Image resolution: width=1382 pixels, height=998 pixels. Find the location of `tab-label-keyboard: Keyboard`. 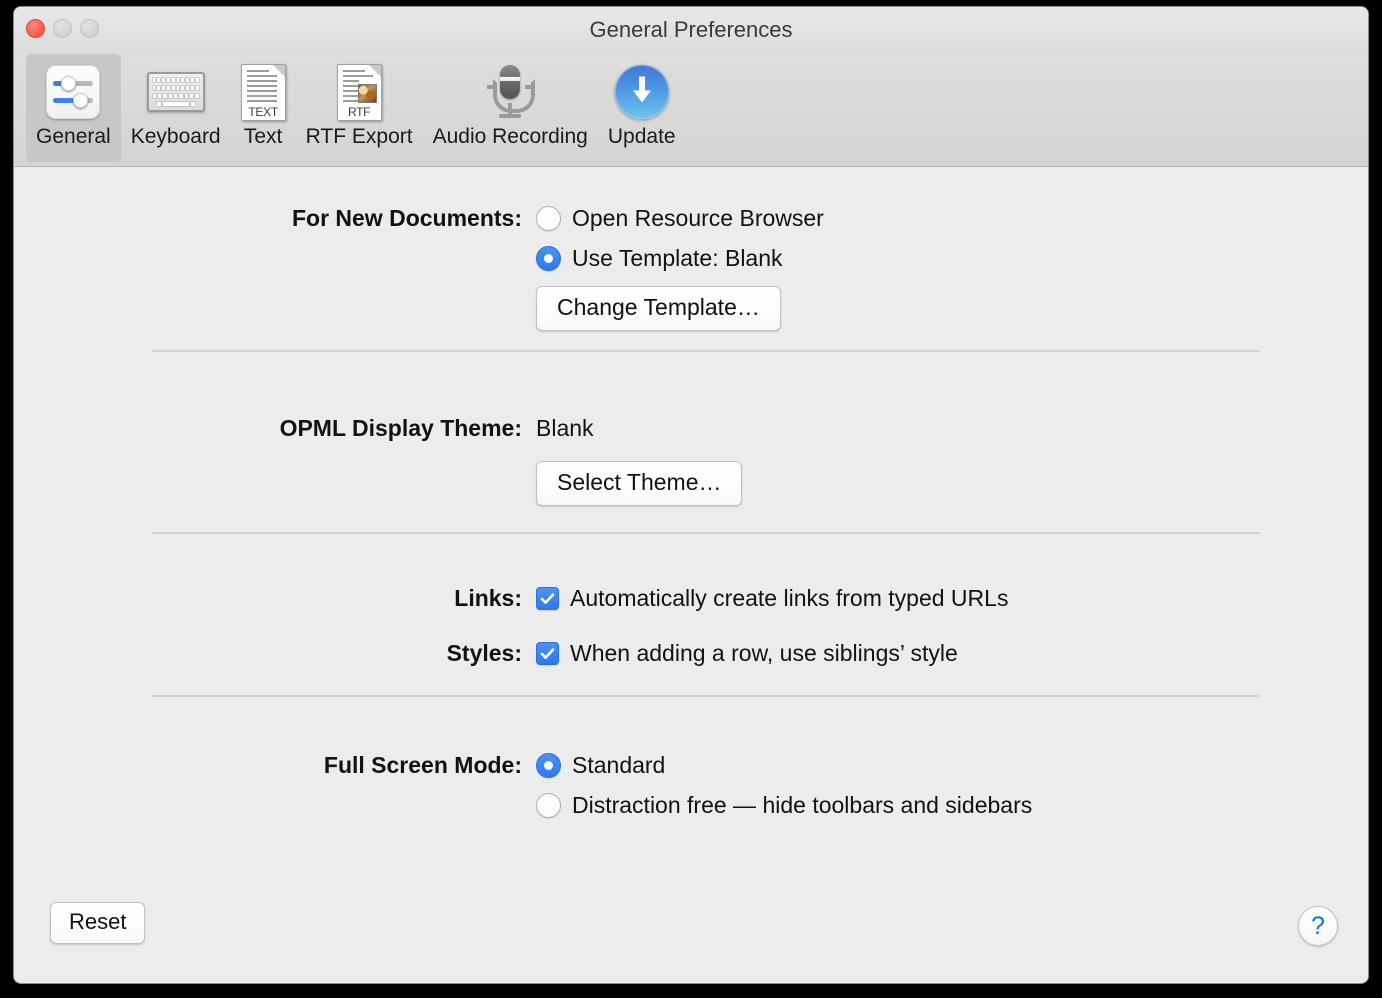

tab-label-keyboard: Keyboard is located at coordinates (175, 136).